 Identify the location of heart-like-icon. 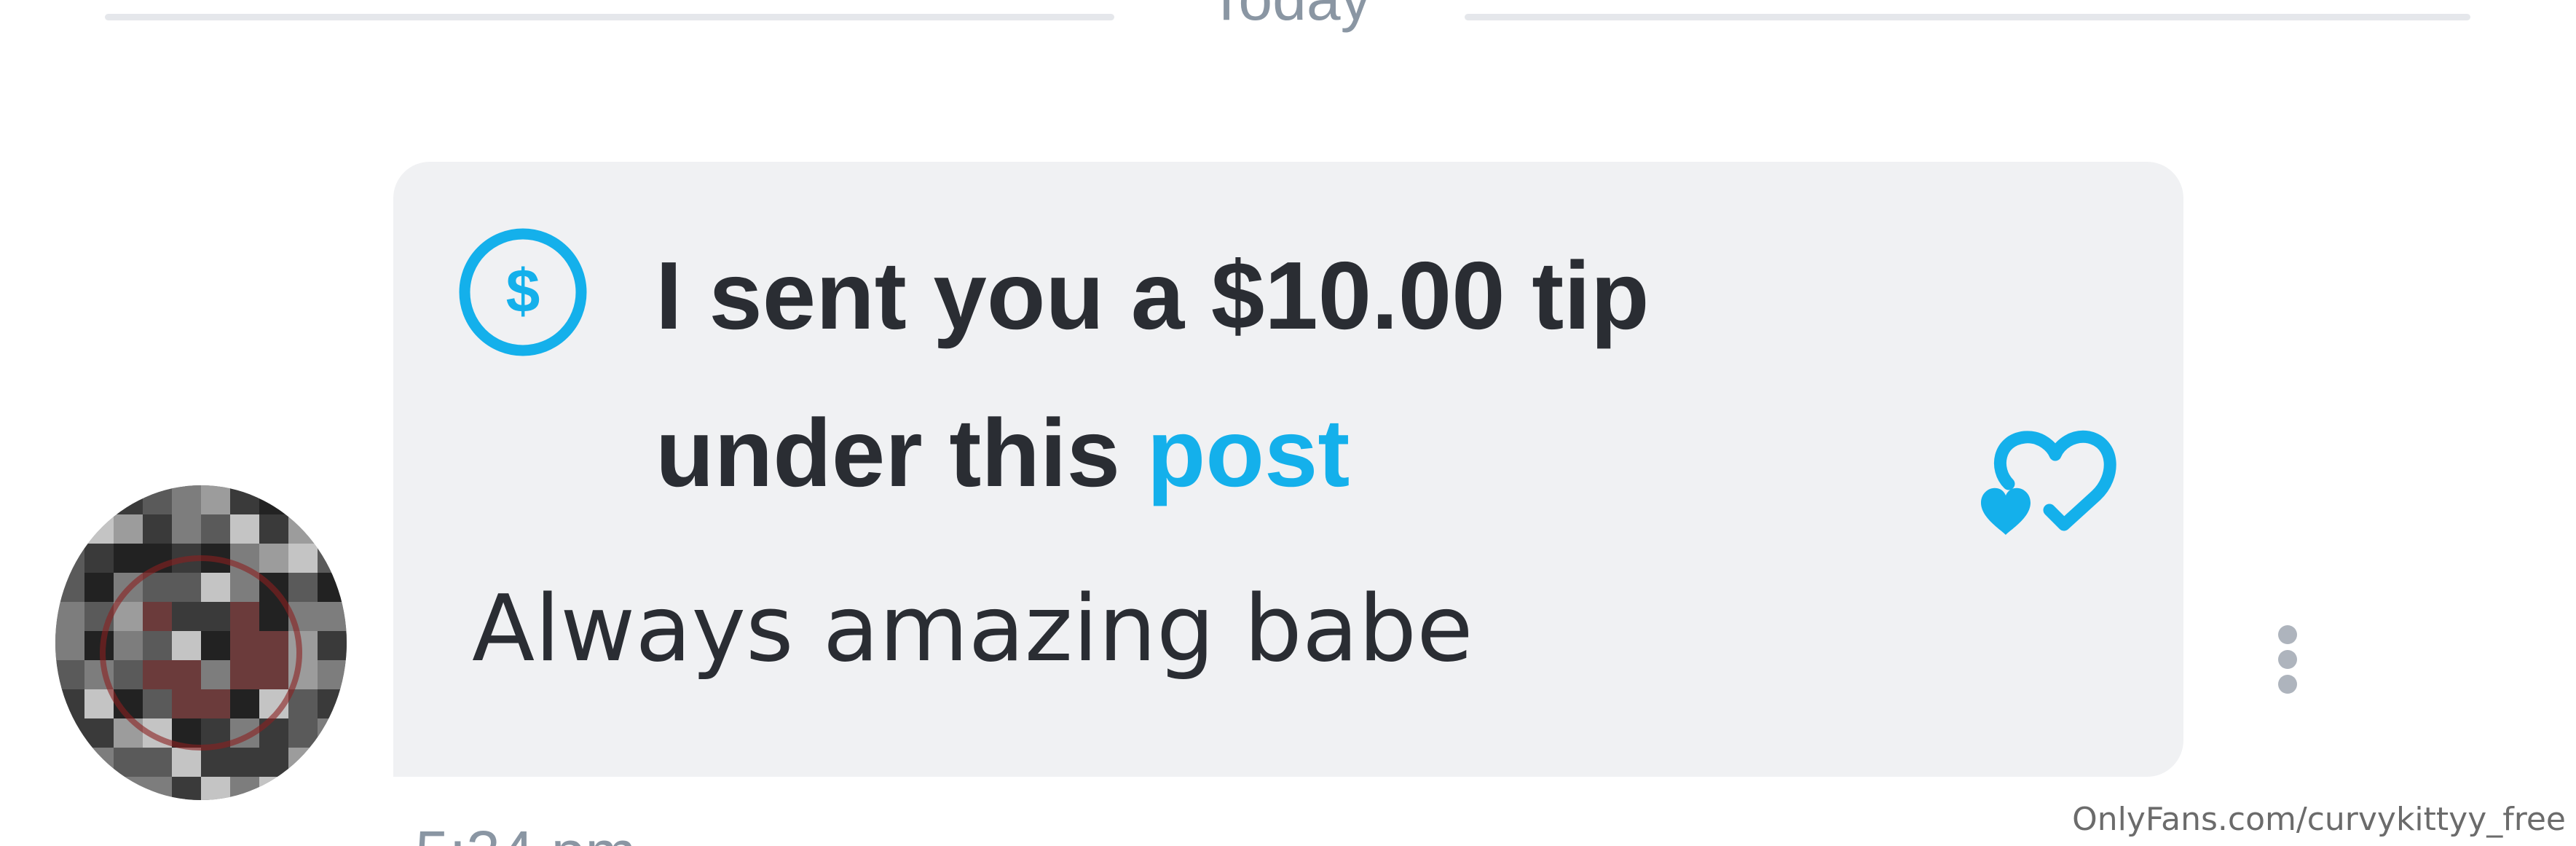
(2050, 482).